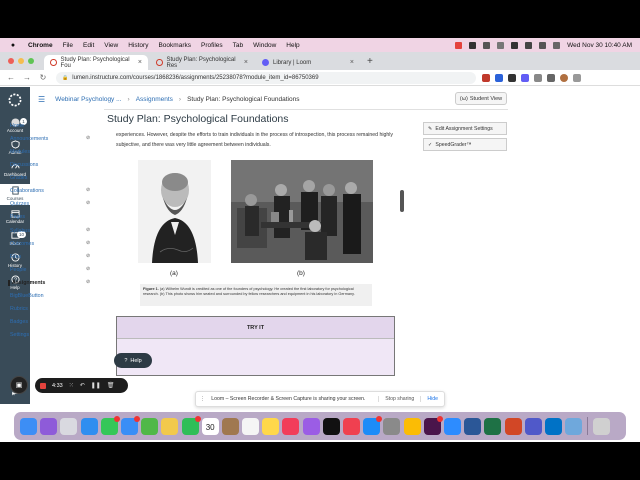 The width and height of the screenshot is (640, 480). I want to click on extension-status-icon, so click(473, 45).